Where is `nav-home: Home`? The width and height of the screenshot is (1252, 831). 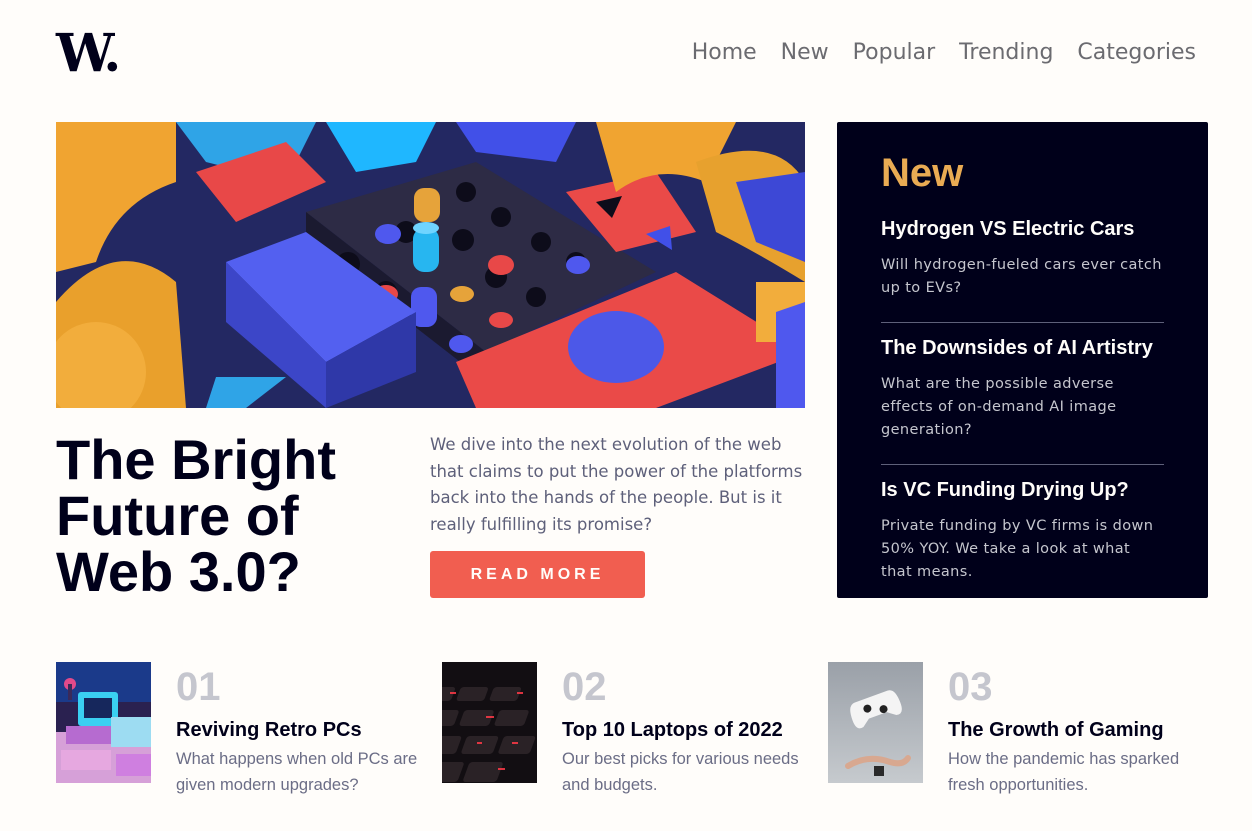 nav-home: Home is located at coordinates (724, 52).